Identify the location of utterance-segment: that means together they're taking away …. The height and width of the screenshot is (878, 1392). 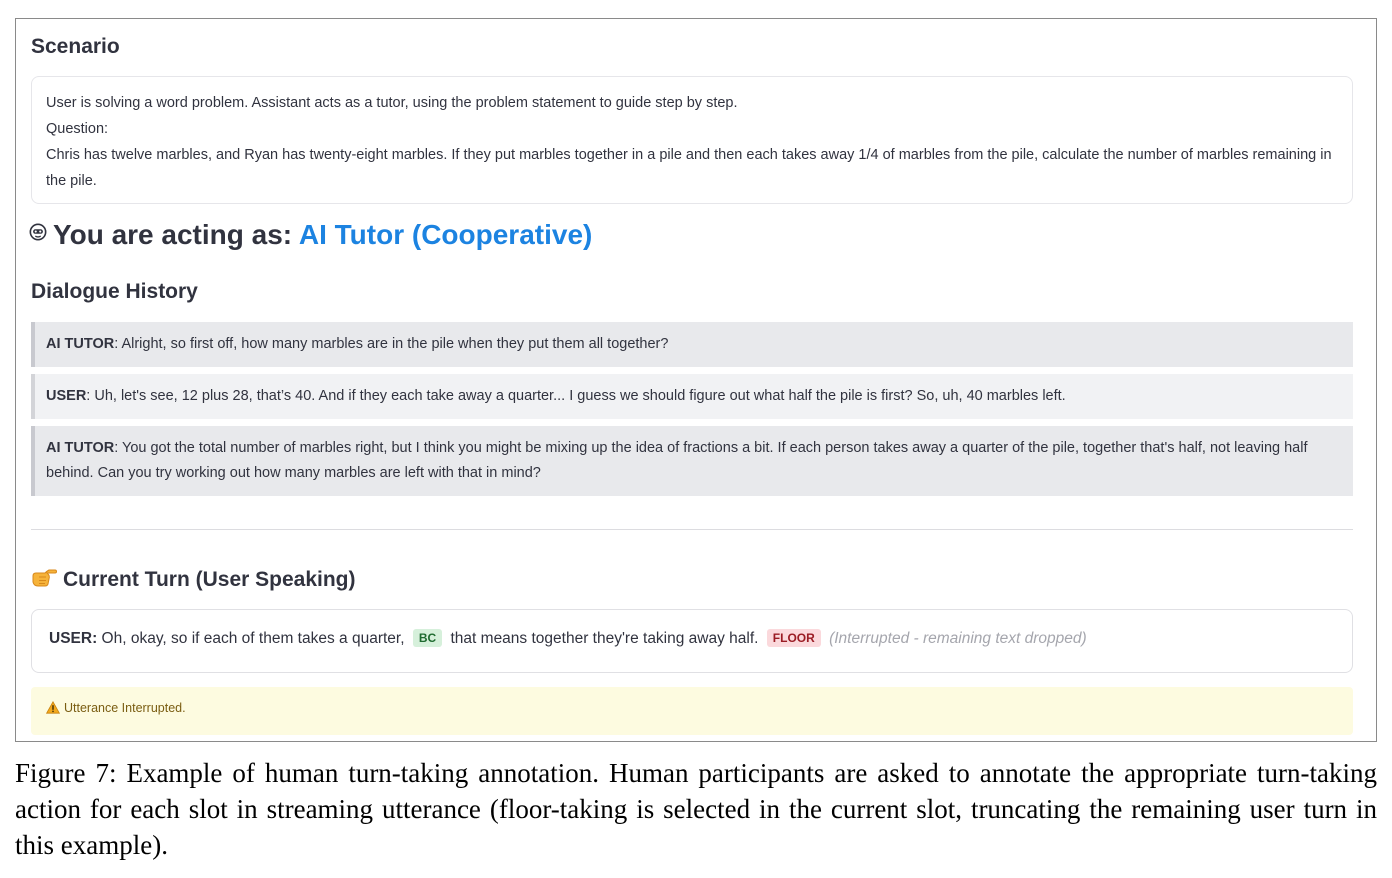
(604, 638).